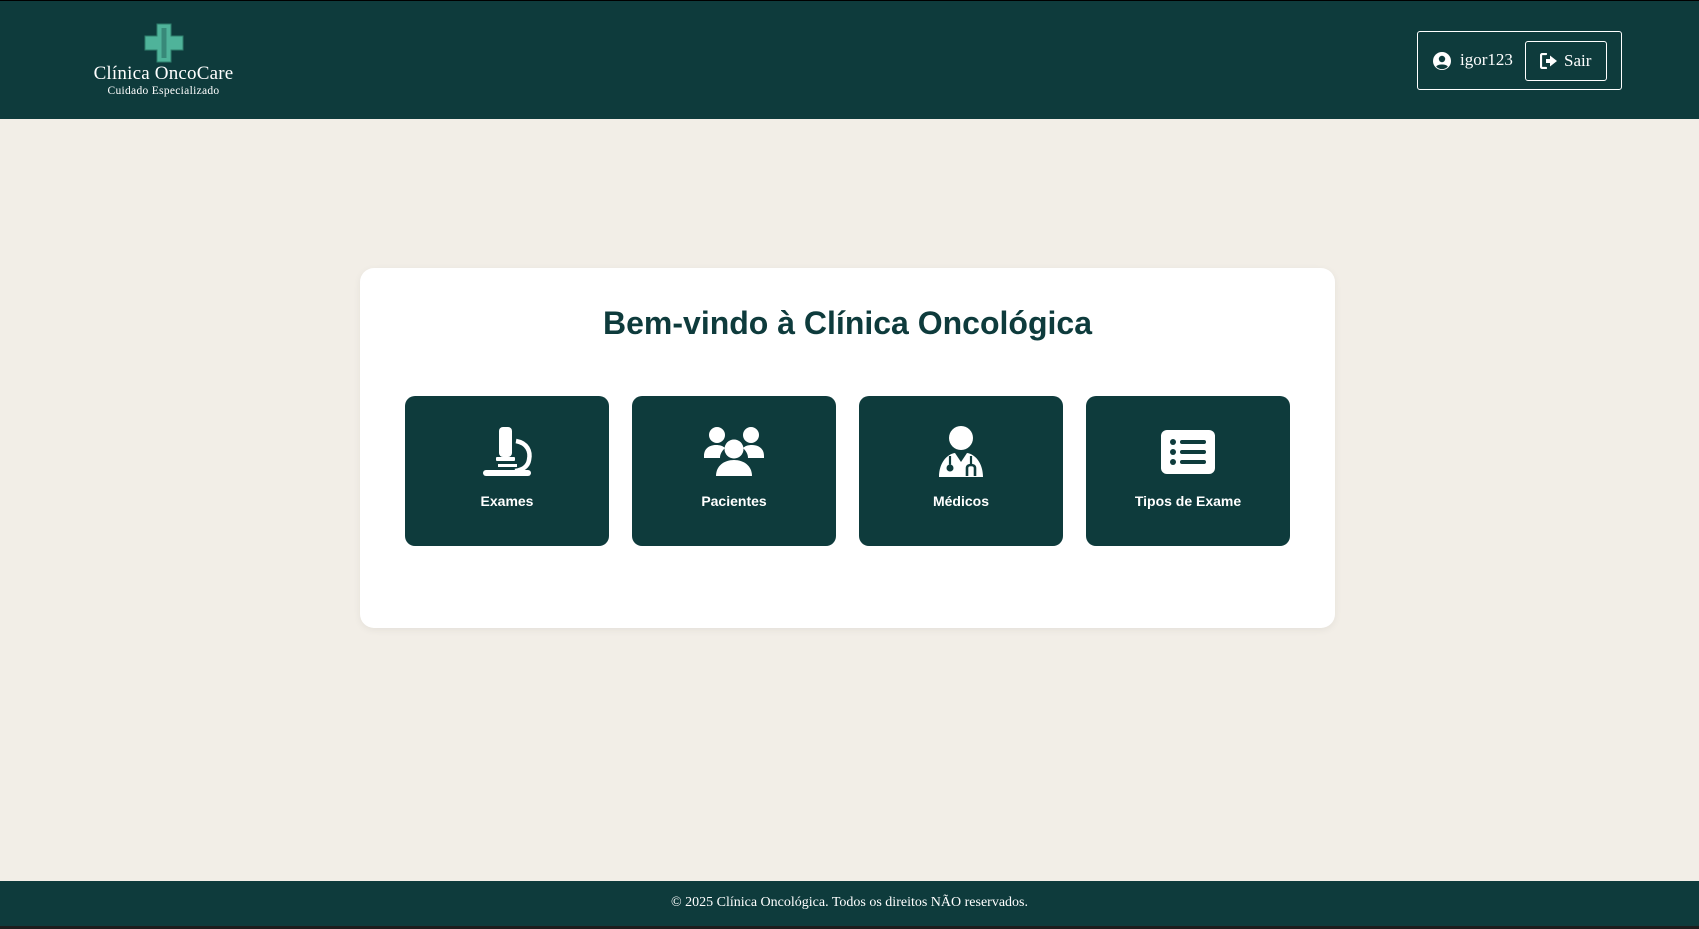  Describe the element at coordinates (507, 451) in the screenshot. I see `microscope-icon` at that location.